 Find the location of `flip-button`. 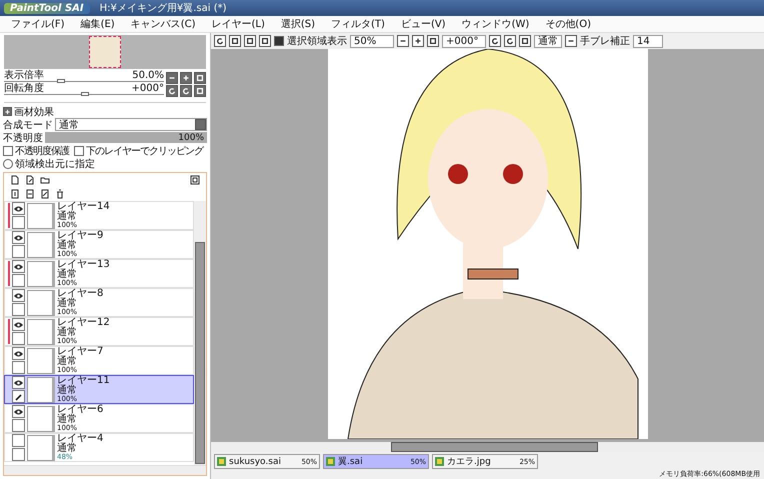

flip-button is located at coordinates (571, 41).